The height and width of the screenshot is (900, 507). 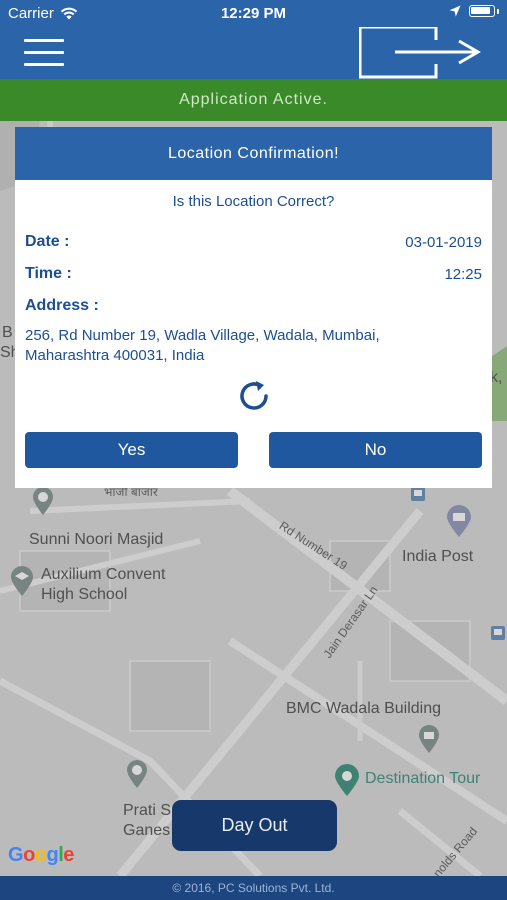 I want to click on date-label: Date :, so click(x=47, y=241).